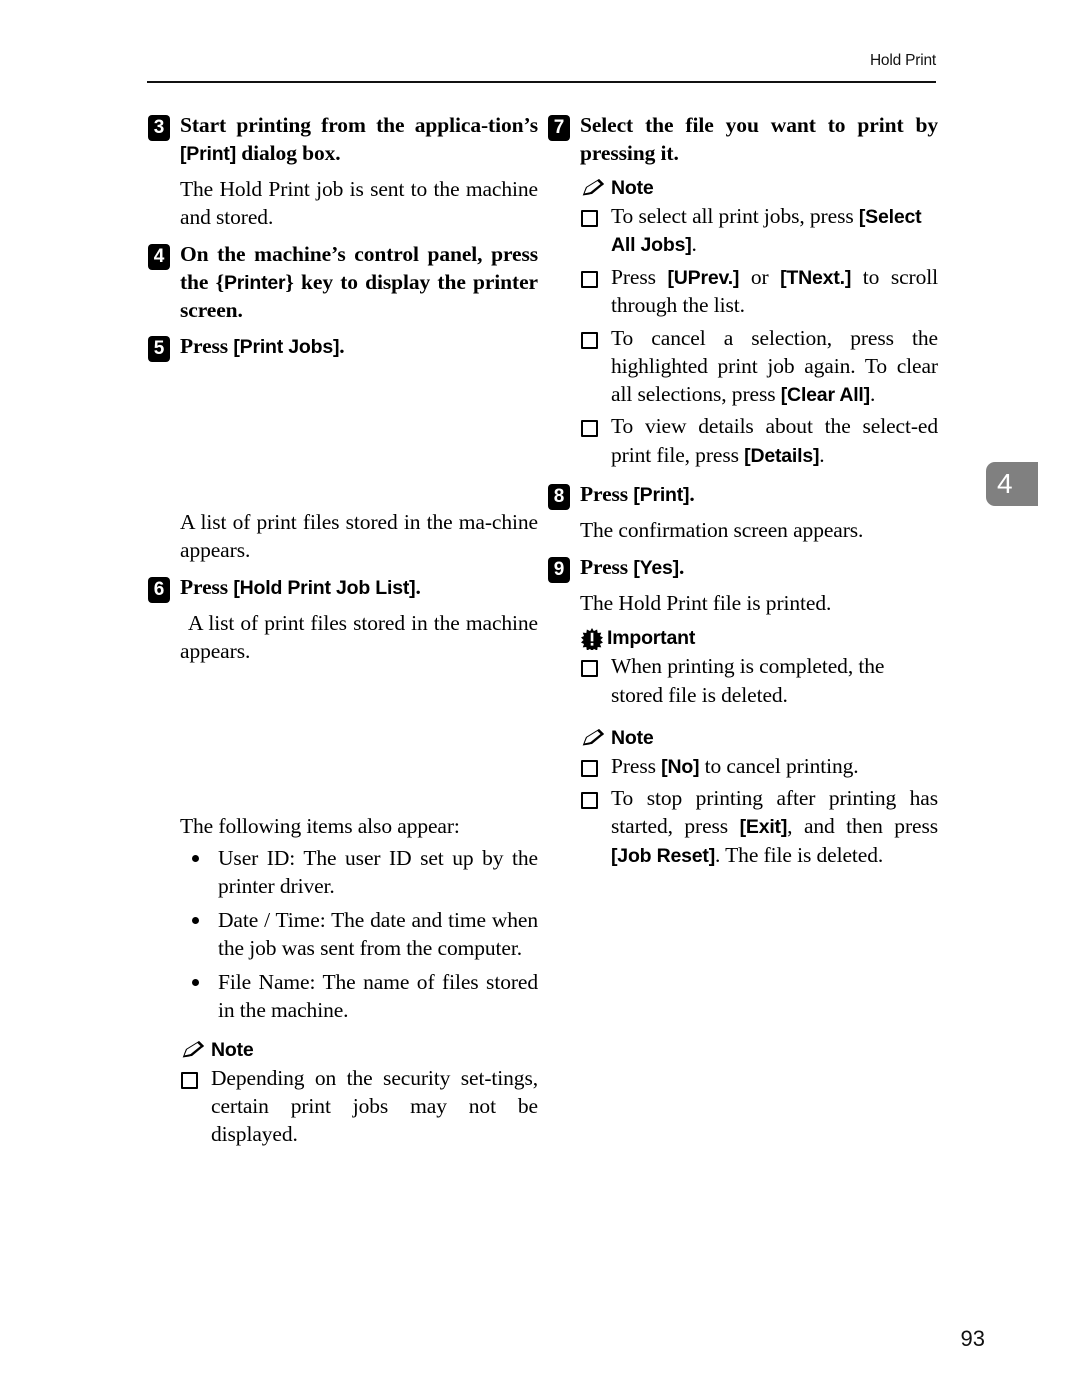 The image size is (1080, 1397). What do you see at coordinates (692, 494) in the screenshot?
I see `step-8-text-b: .` at bounding box center [692, 494].